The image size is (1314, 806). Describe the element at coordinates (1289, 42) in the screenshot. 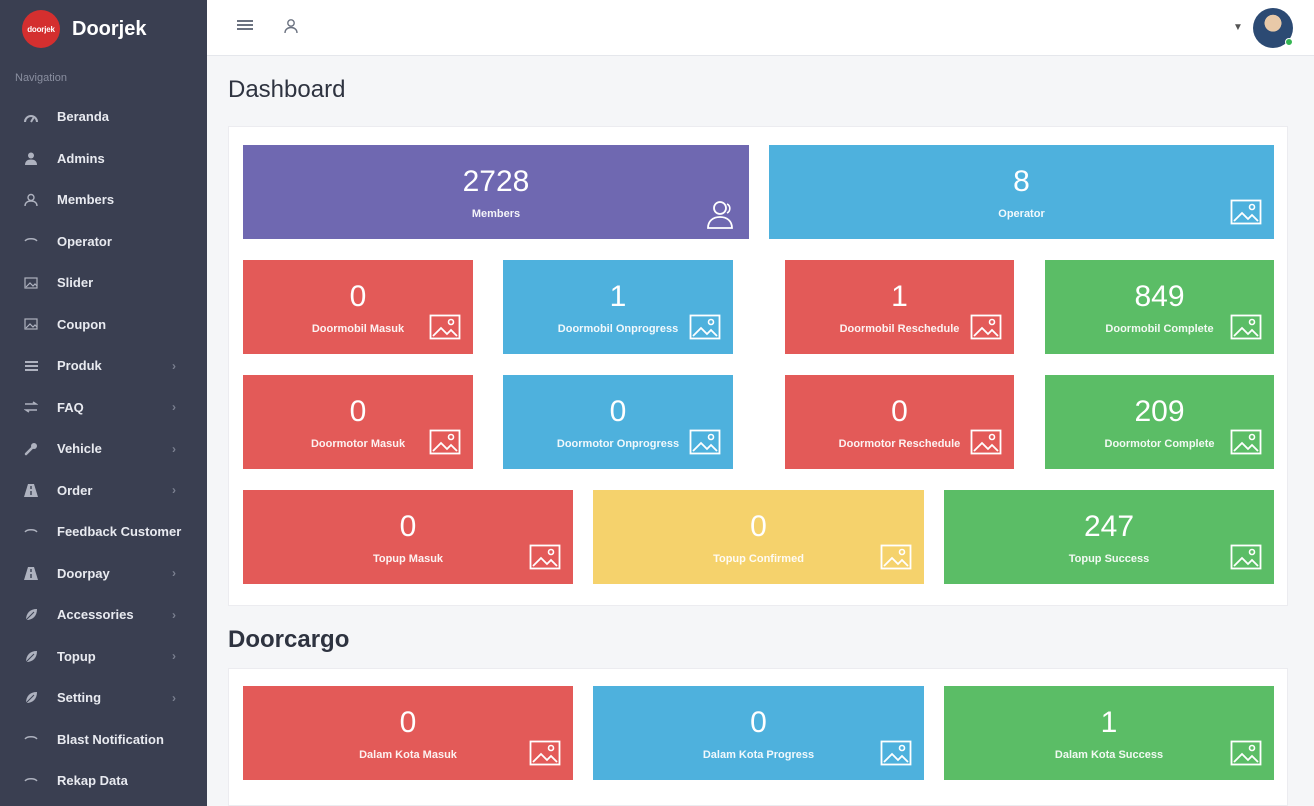

I see `online-status-dot` at that location.